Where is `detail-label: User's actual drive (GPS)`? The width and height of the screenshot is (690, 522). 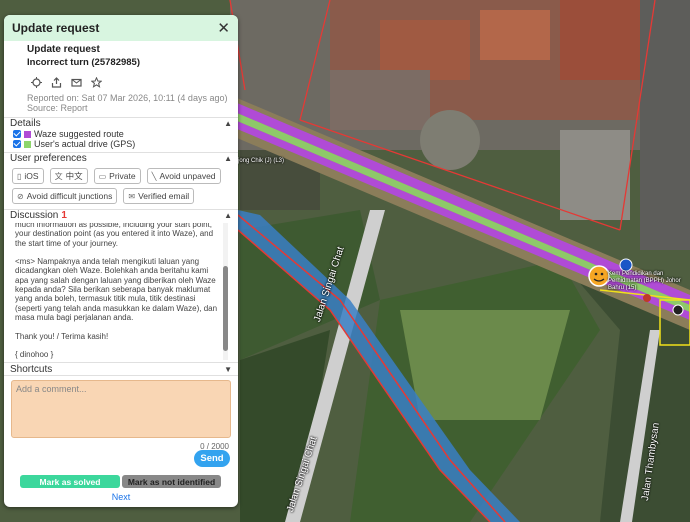
detail-label: User's actual drive (GPS) is located at coordinates (85, 144).